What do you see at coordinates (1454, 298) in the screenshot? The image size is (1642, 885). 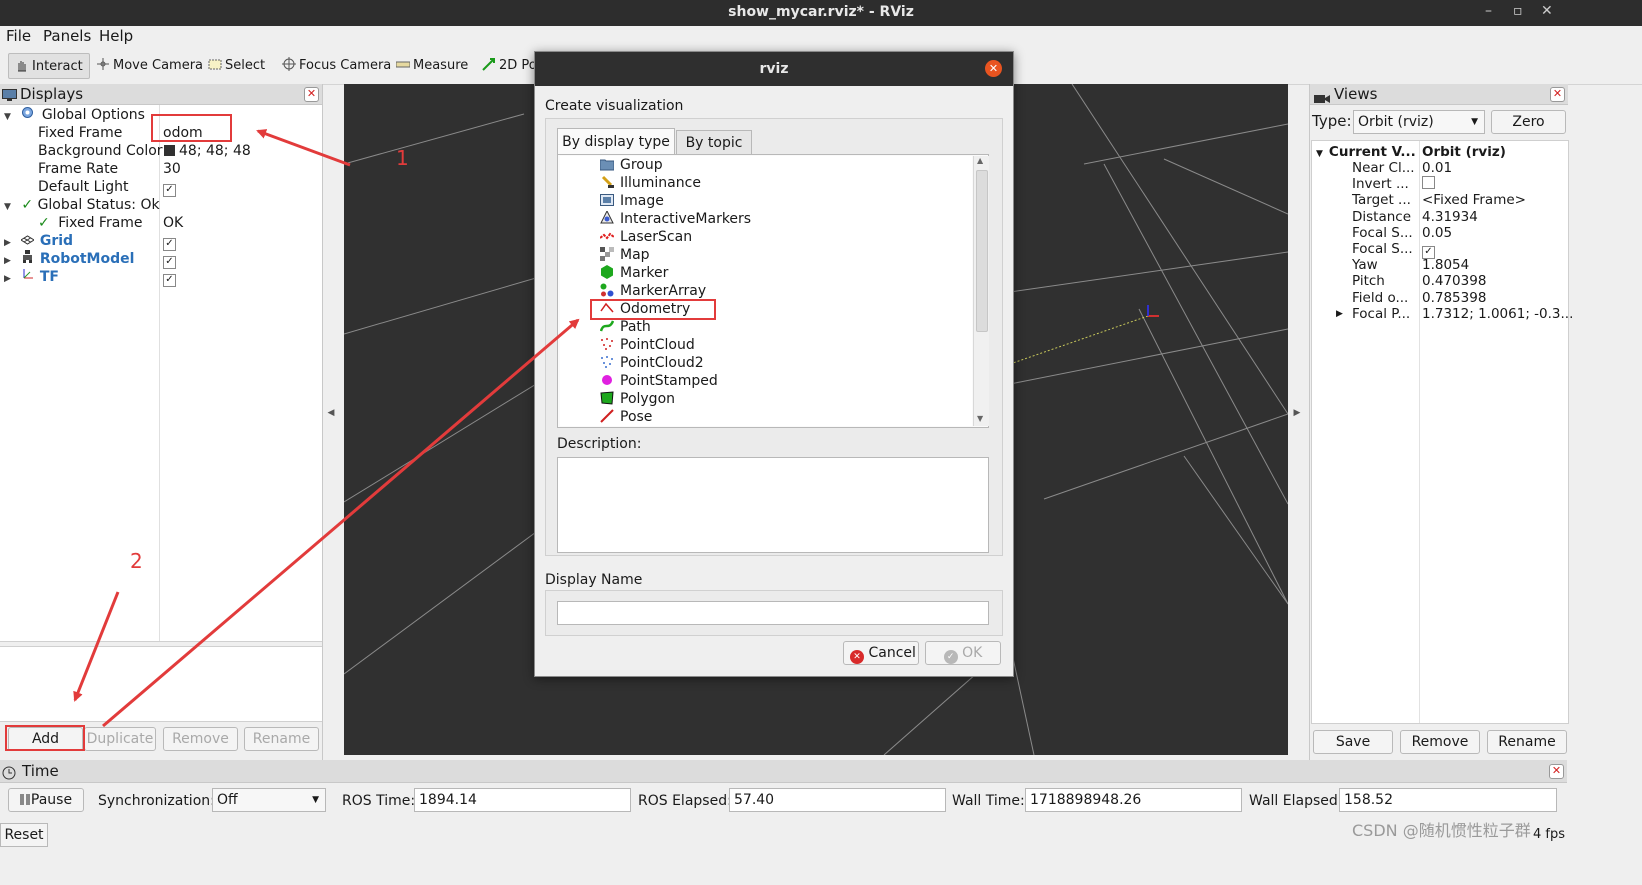 I see `view-property-value: 0.785398` at bounding box center [1454, 298].